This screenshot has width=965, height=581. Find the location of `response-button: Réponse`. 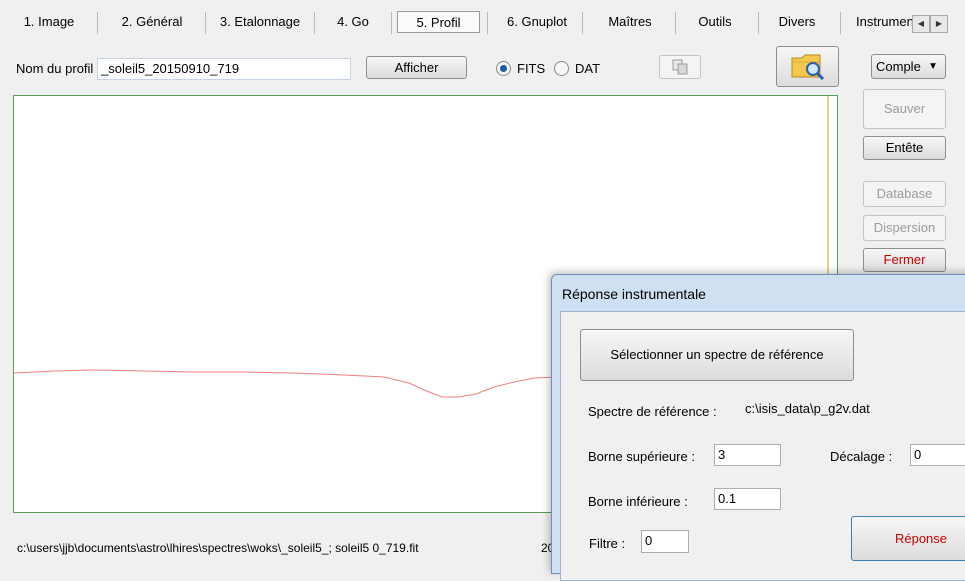

response-button: Réponse is located at coordinates (908, 538).